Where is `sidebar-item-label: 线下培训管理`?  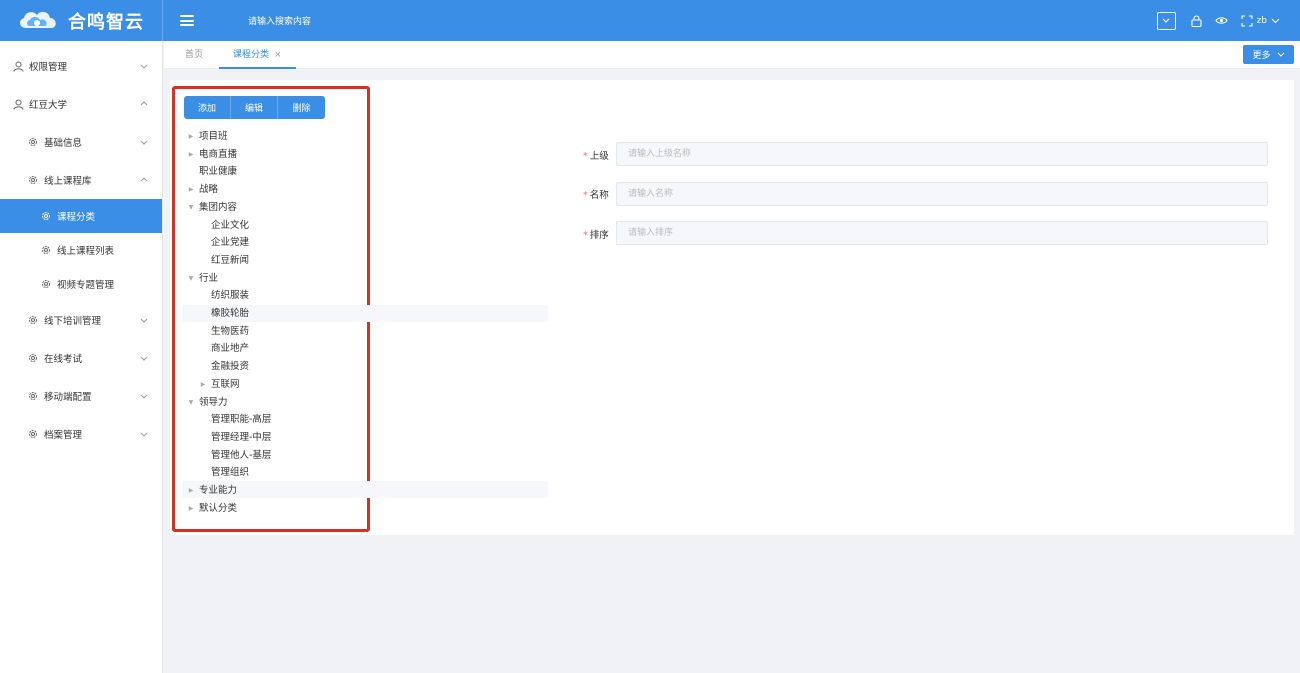 sidebar-item-label: 线下培训管理 is located at coordinates (73, 321).